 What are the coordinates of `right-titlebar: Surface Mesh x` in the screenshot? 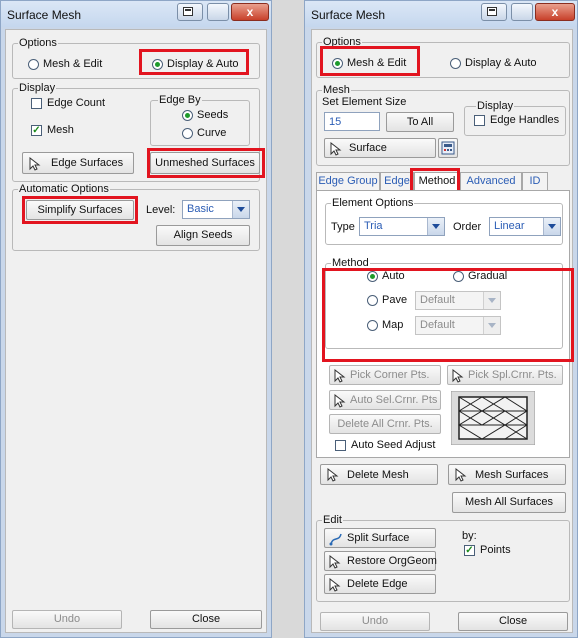 It's located at (441, 14).